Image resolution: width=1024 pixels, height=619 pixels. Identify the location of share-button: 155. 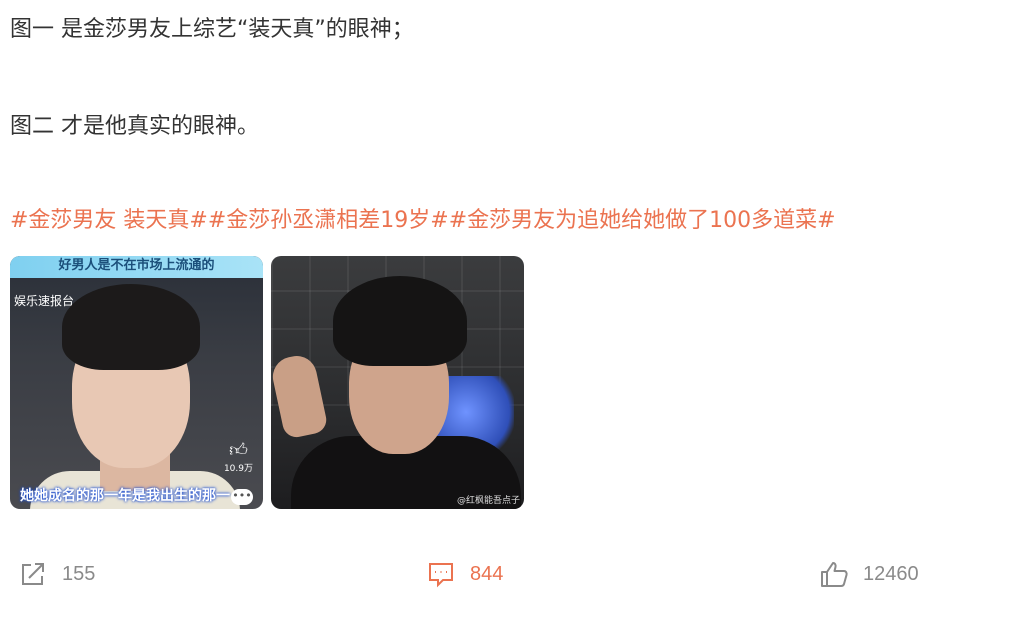
(56, 574).